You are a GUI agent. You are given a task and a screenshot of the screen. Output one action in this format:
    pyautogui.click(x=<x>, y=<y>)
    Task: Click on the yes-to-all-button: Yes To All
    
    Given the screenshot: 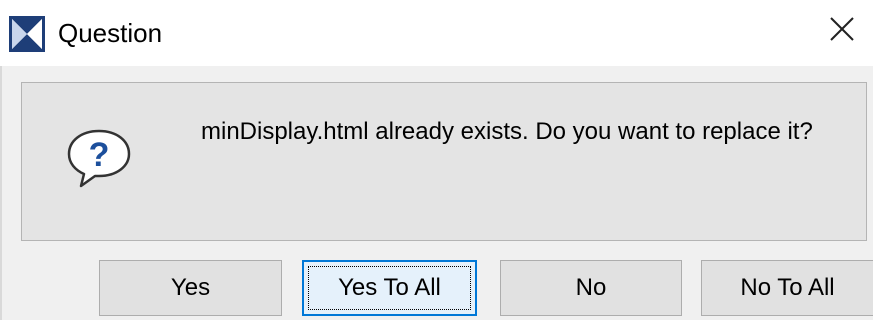 What is the action you would take?
    pyautogui.click(x=389, y=288)
    